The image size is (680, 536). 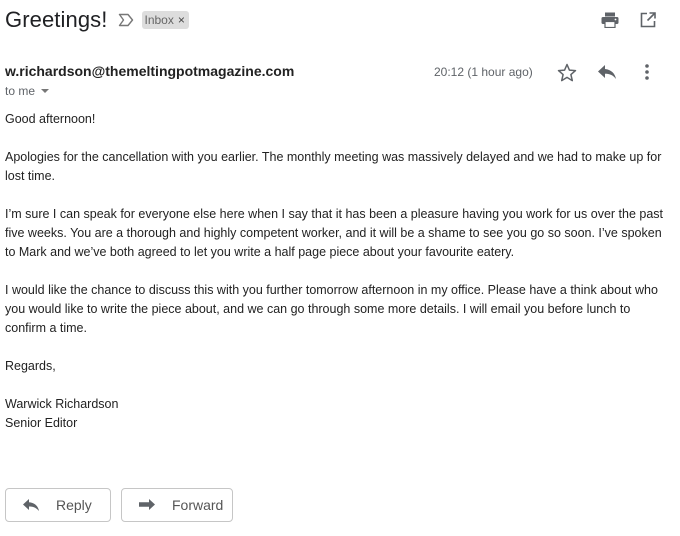 What do you see at coordinates (337, 414) in the screenshot?
I see `signature: Warwick Richardson Senior Editor` at bounding box center [337, 414].